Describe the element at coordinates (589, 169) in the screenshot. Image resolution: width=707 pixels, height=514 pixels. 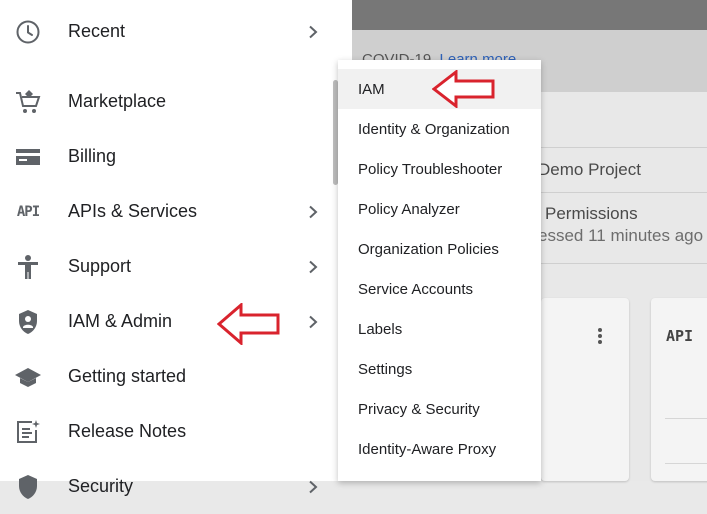
I see `project-name: Demo Project` at that location.